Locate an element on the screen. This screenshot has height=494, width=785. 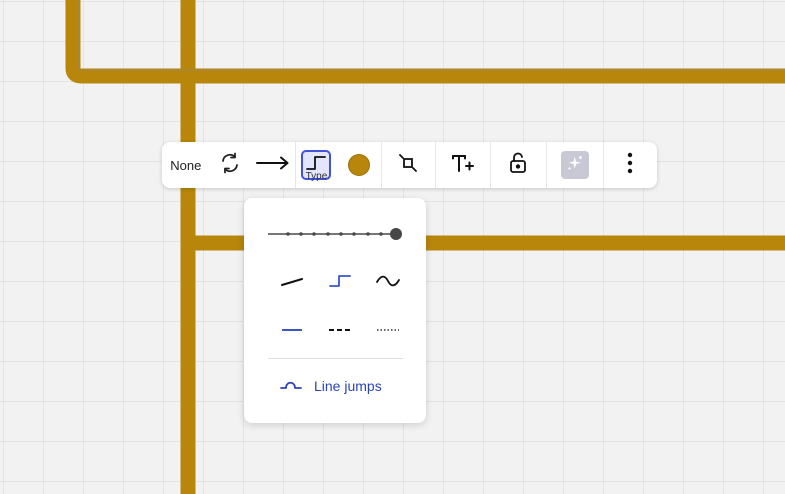
ai-assist-button is located at coordinates (574, 165).